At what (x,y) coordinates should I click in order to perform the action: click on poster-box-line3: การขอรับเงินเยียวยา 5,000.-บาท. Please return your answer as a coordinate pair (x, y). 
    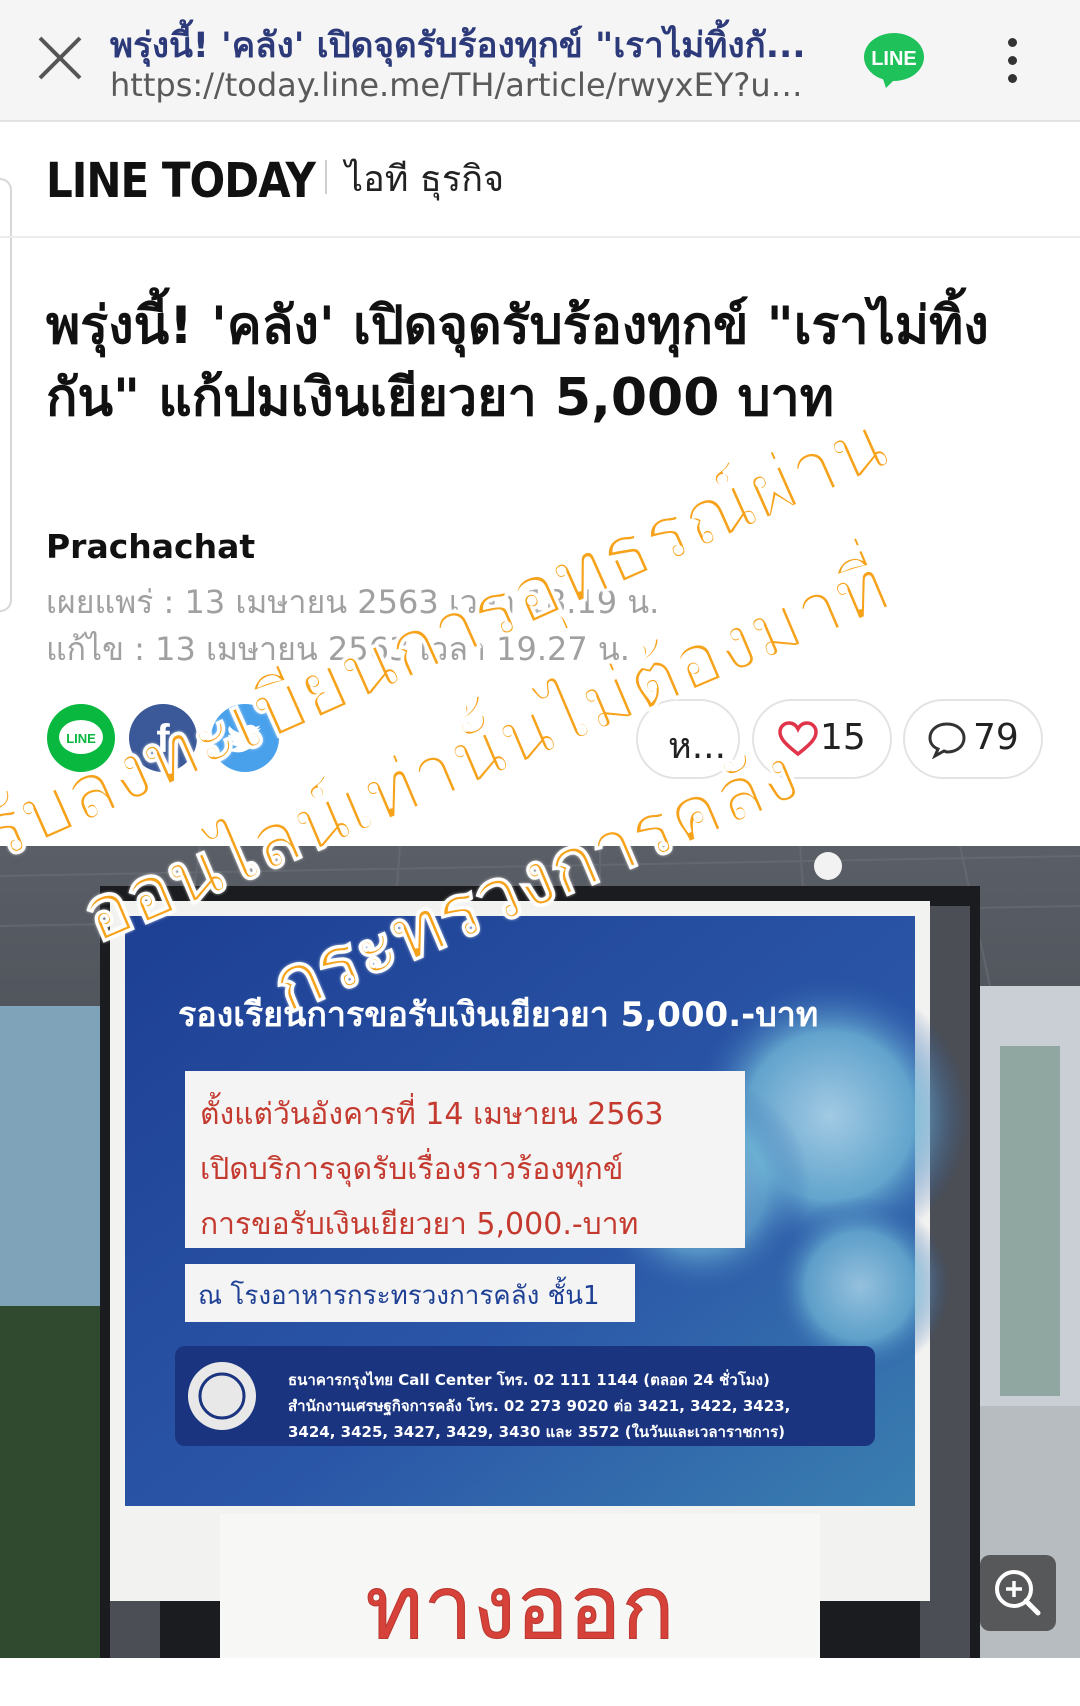
    Looking at the image, I should click on (419, 1224).